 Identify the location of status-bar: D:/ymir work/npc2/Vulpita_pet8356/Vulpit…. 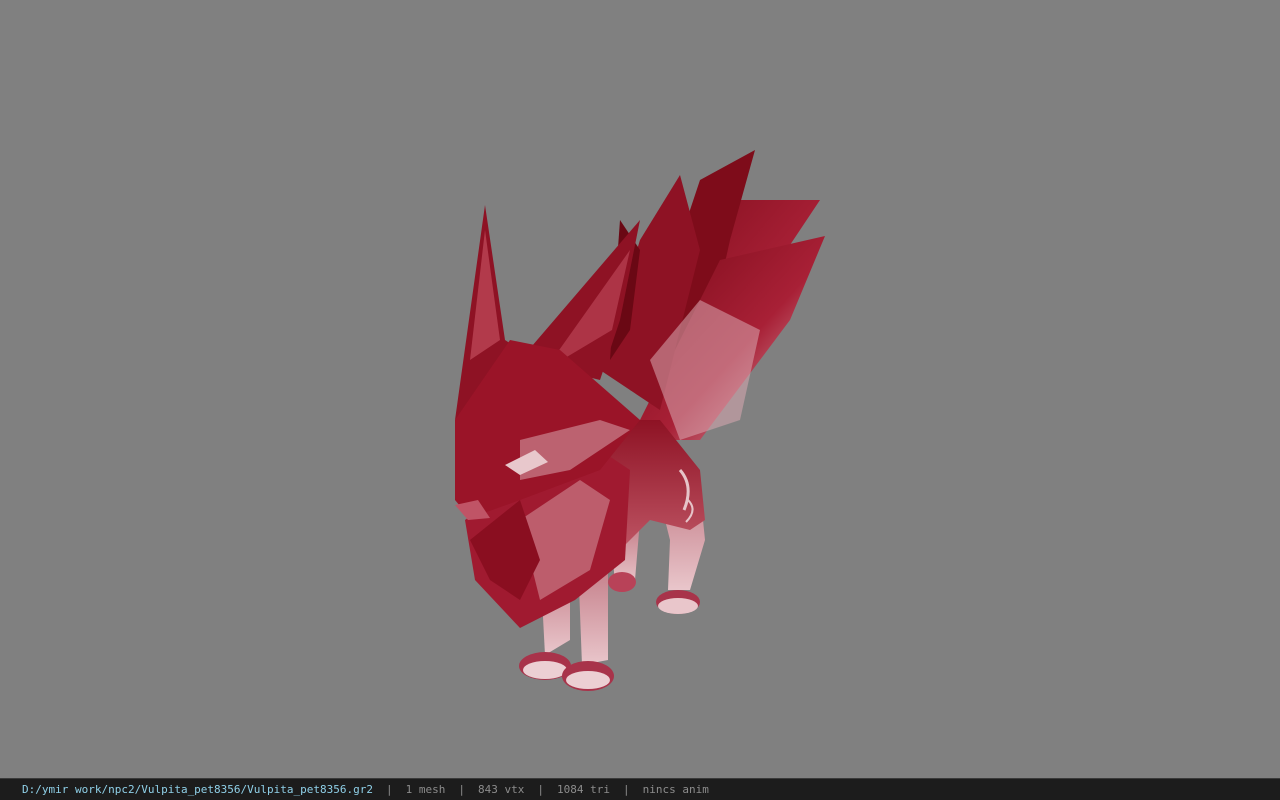
(640, 789).